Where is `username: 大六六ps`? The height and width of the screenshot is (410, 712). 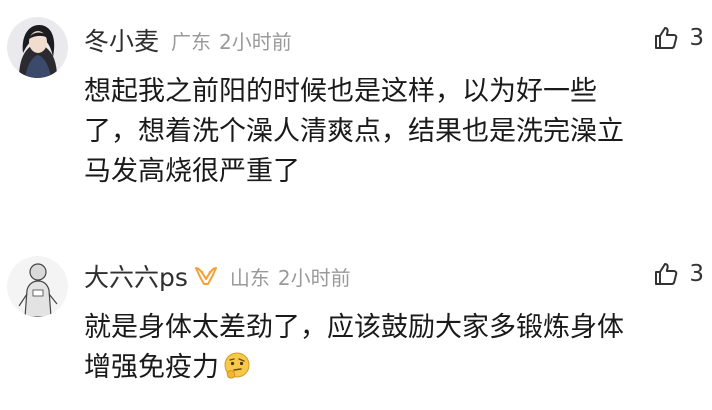 username: 大六六ps is located at coordinates (136, 276).